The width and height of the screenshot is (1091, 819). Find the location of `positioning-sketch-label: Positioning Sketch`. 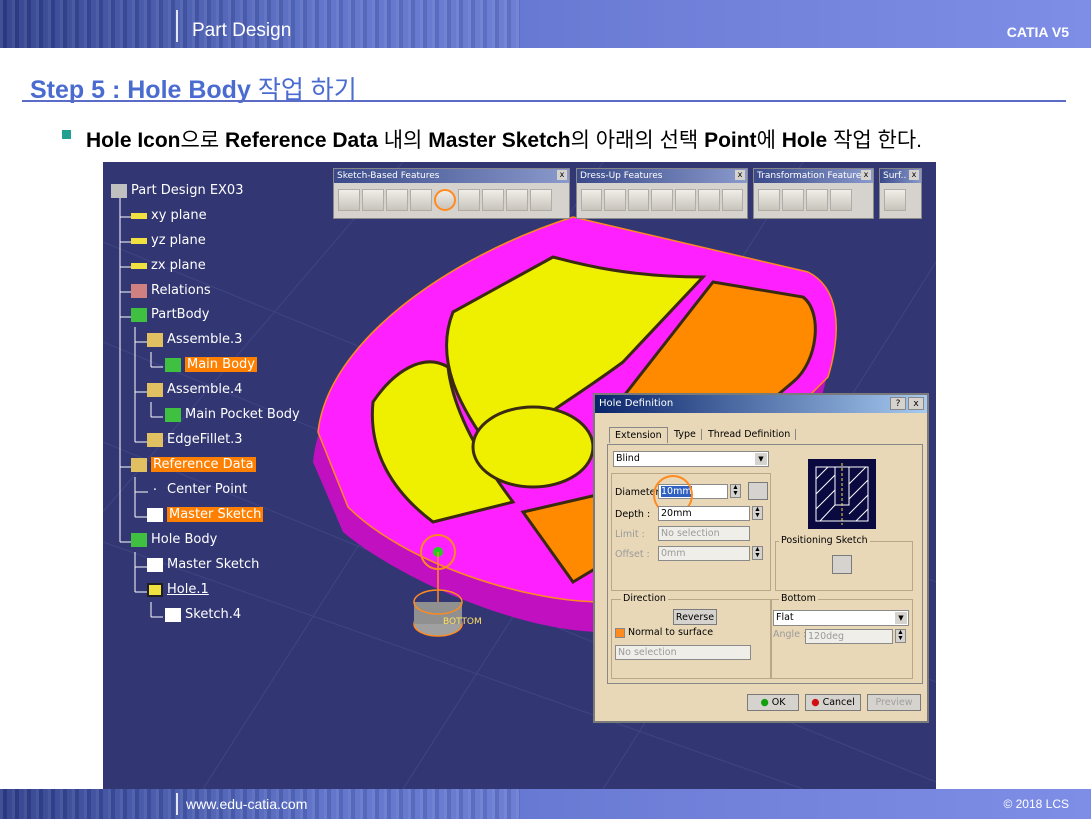

positioning-sketch-label: Positioning Sketch is located at coordinates (824, 540).